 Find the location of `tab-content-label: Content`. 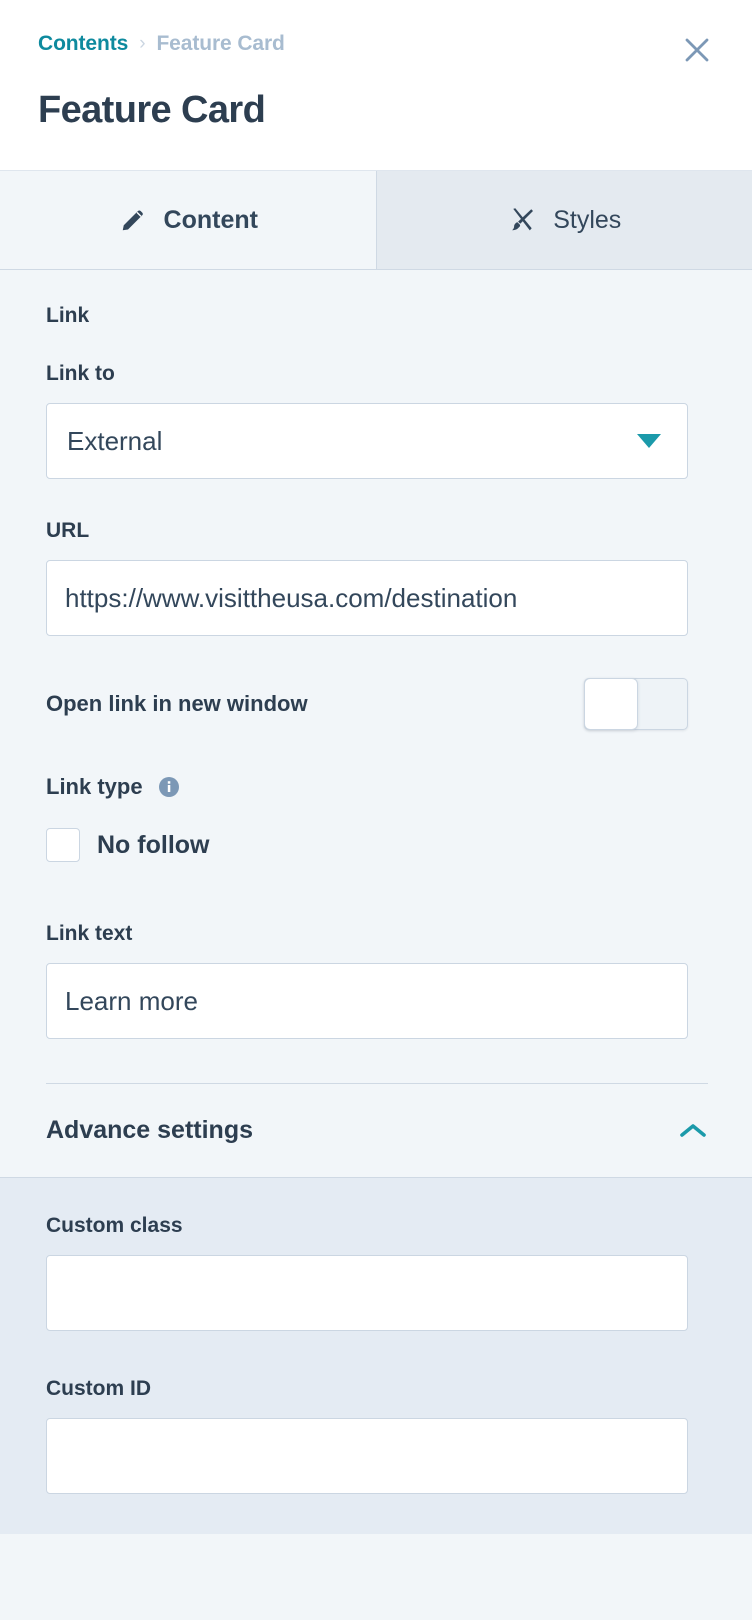

tab-content-label: Content is located at coordinates (210, 219).